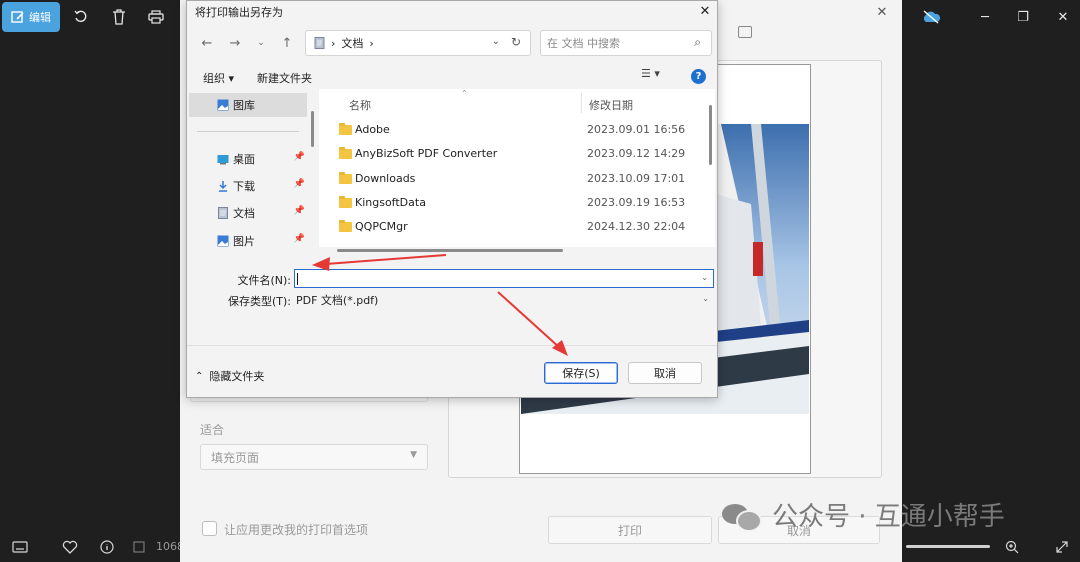 This screenshot has height=562, width=1080. I want to click on wechat-logo-icon, so click(742, 516).